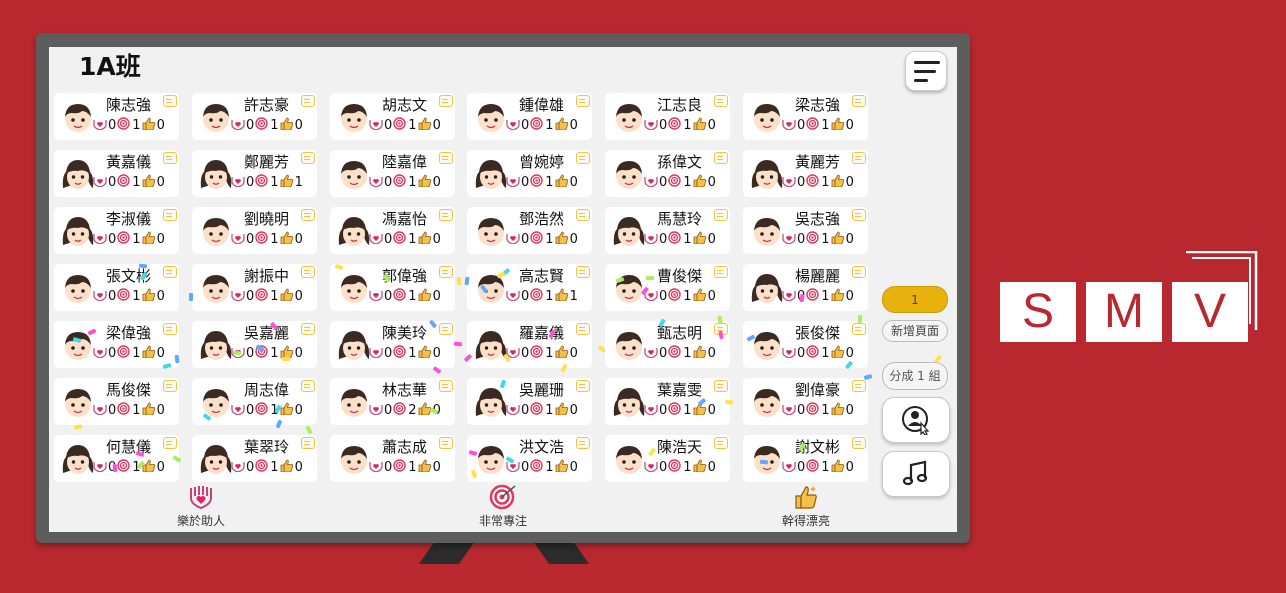 This screenshot has width=1286, height=593. Describe the element at coordinates (529, 401) in the screenshot. I see `student-card: 吳麗珊 0 1 0` at that location.